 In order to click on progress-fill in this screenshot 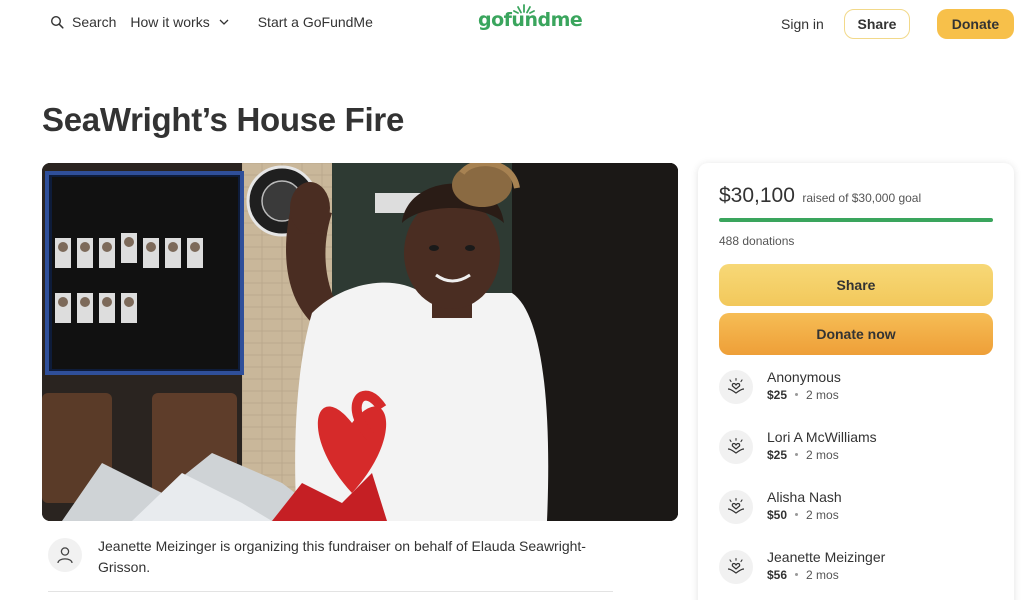, I will do `click(856, 220)`.